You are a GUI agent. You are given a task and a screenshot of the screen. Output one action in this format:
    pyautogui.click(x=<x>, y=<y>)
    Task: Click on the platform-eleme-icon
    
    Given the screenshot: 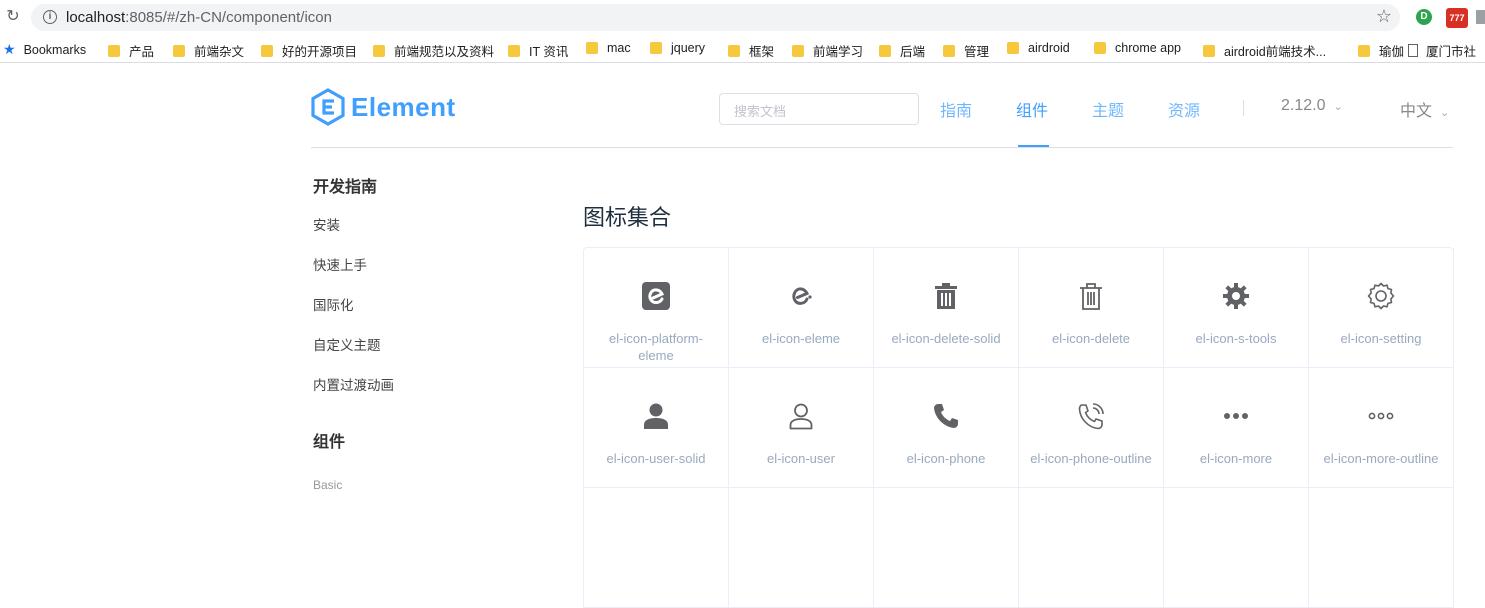 What is the action you would take?
    pyautogui.click(x=656, y=296)
    